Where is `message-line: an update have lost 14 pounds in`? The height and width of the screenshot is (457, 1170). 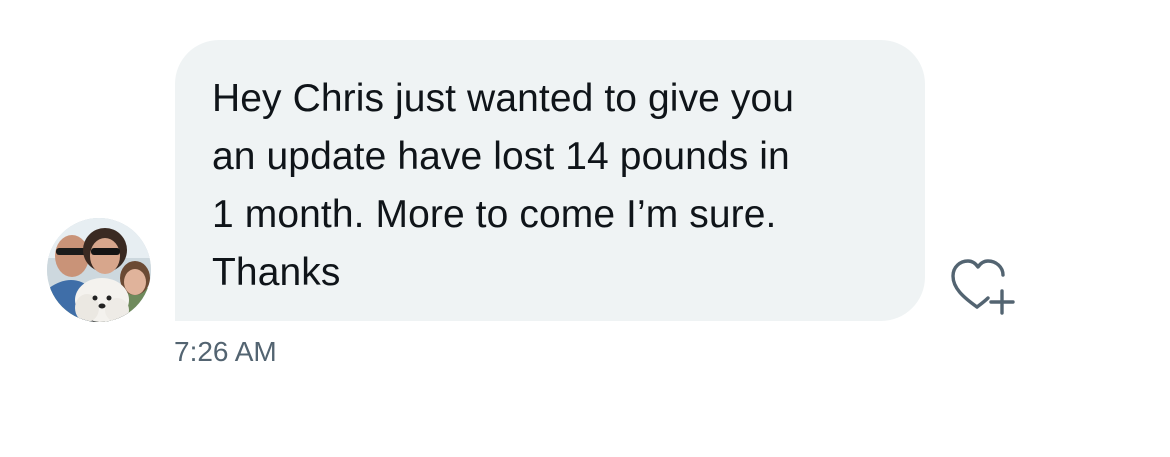
message-line: an update have lost 14 pounds in is located at coordinates (501, 156).